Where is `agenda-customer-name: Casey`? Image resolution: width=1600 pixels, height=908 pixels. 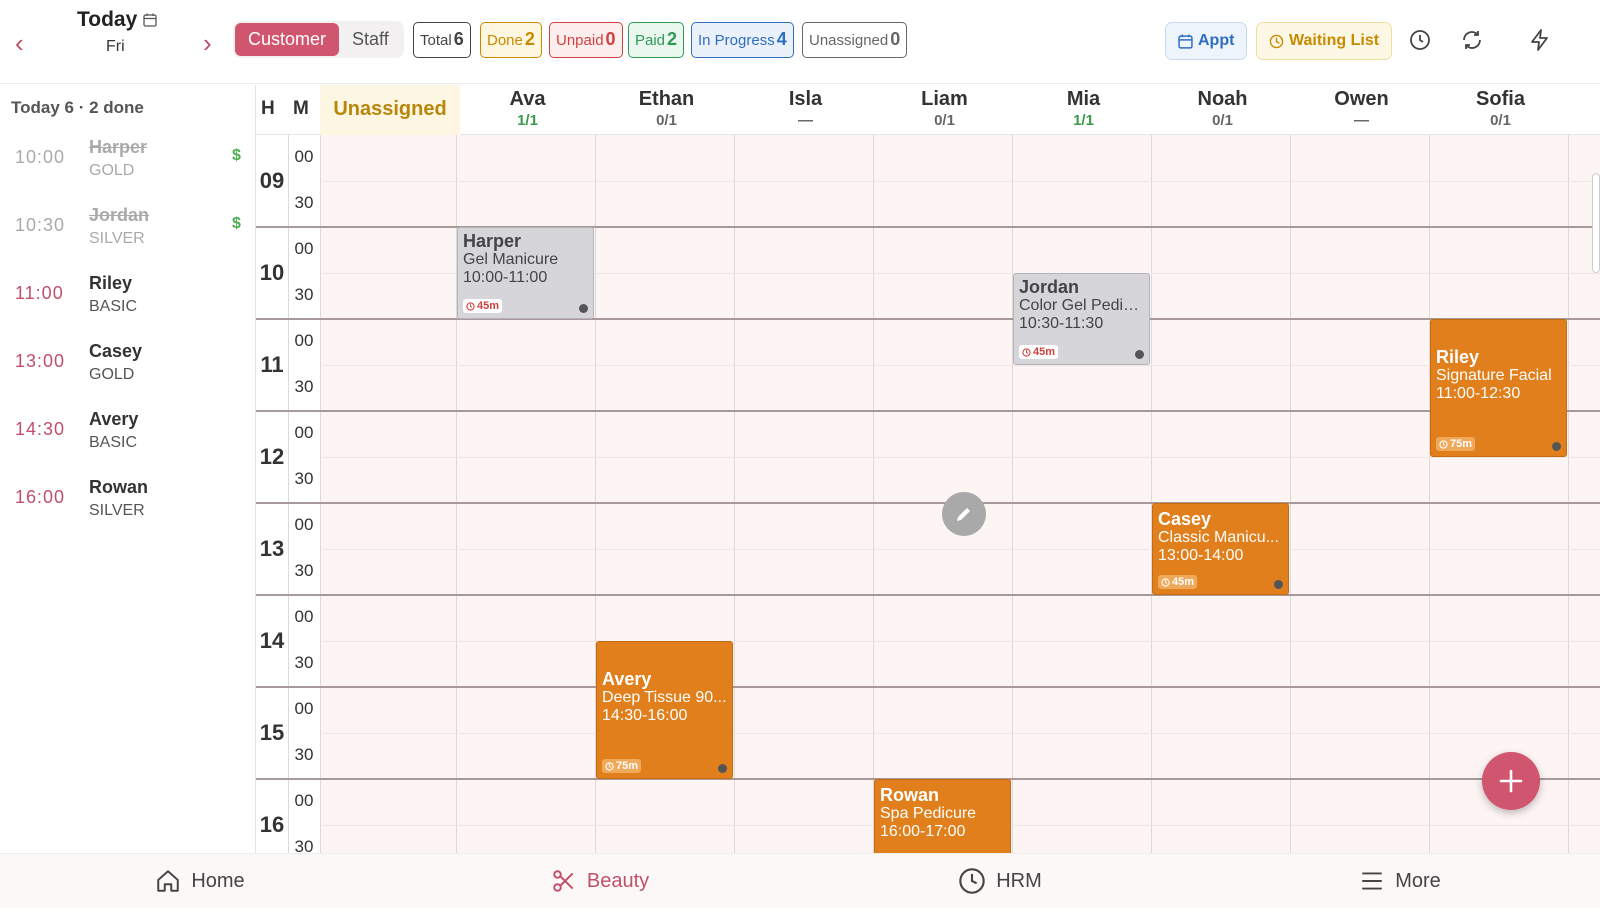
agenda-customer-name: Casey is located at coordinates (116, 351).